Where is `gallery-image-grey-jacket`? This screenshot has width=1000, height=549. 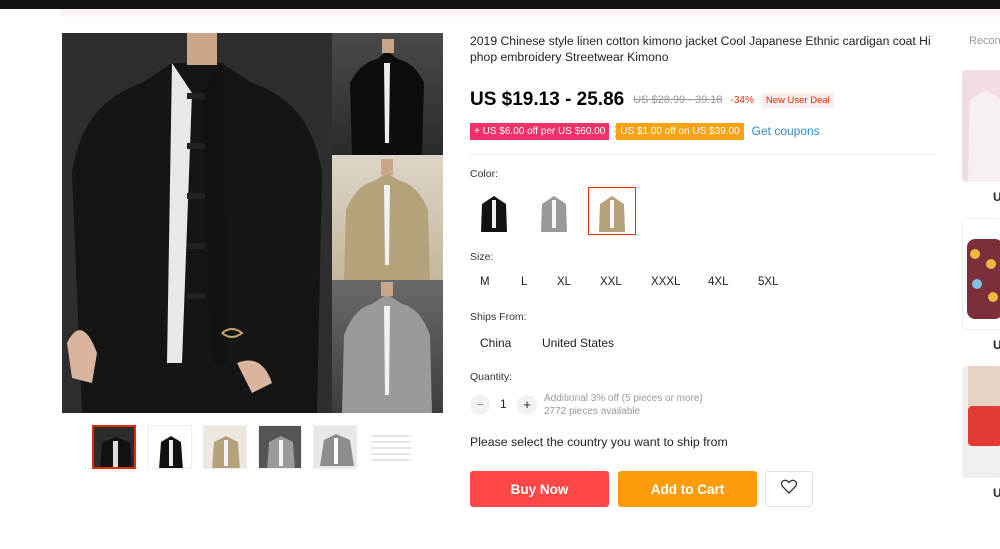 gallery-image-grey-jacket is located at coordinates (387, 346).